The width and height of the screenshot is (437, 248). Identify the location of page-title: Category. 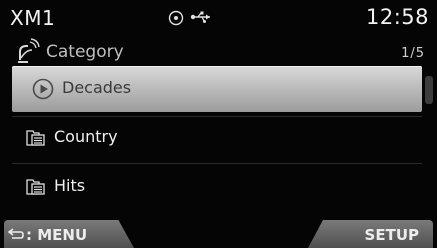
(85, 52).